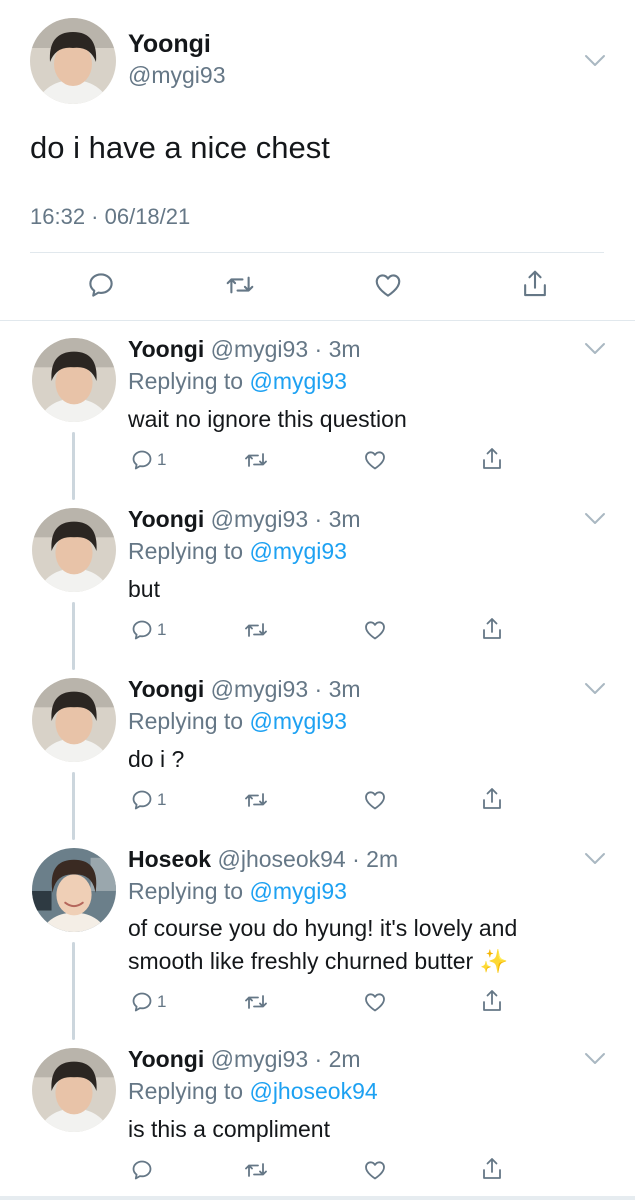  Describe the element at coordinates (317, 1198) in the screenshot. I see `bottom-divider` at that location.